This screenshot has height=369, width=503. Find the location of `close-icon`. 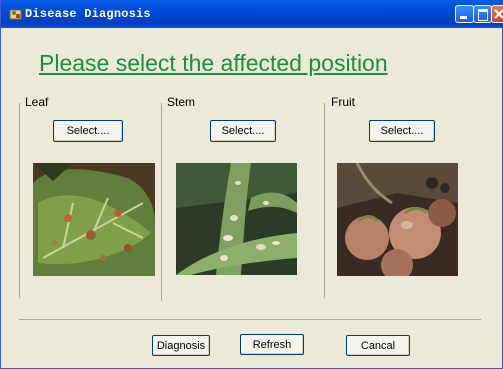

close-icon is located at coordinates (498, 14).